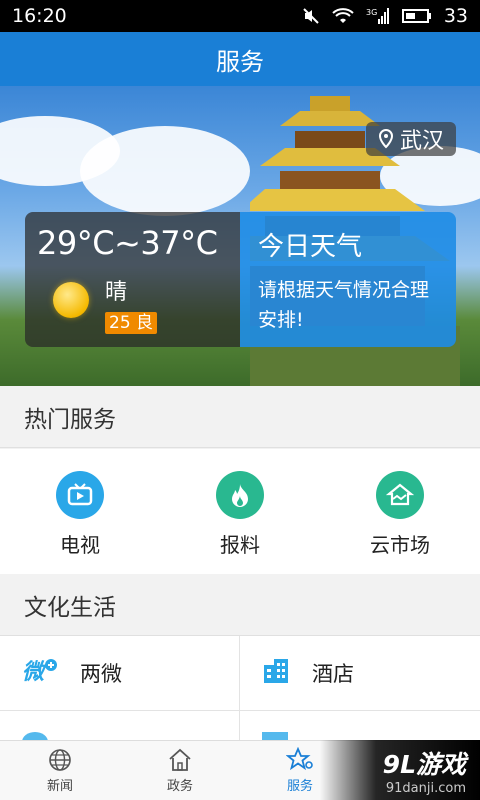  I want to click on market-icon, so click(400, 495).